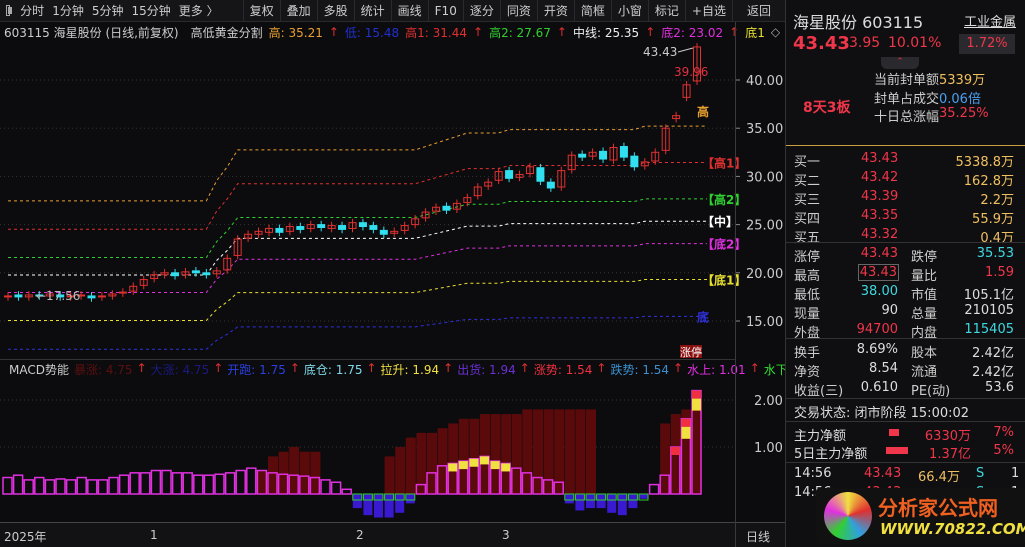 This screenshot has height=547, width=1025. What do you see at coordinates (592, 11) in the screenshot?
I see `simple-frame-button: 简框` at bounding box center [592, 11].